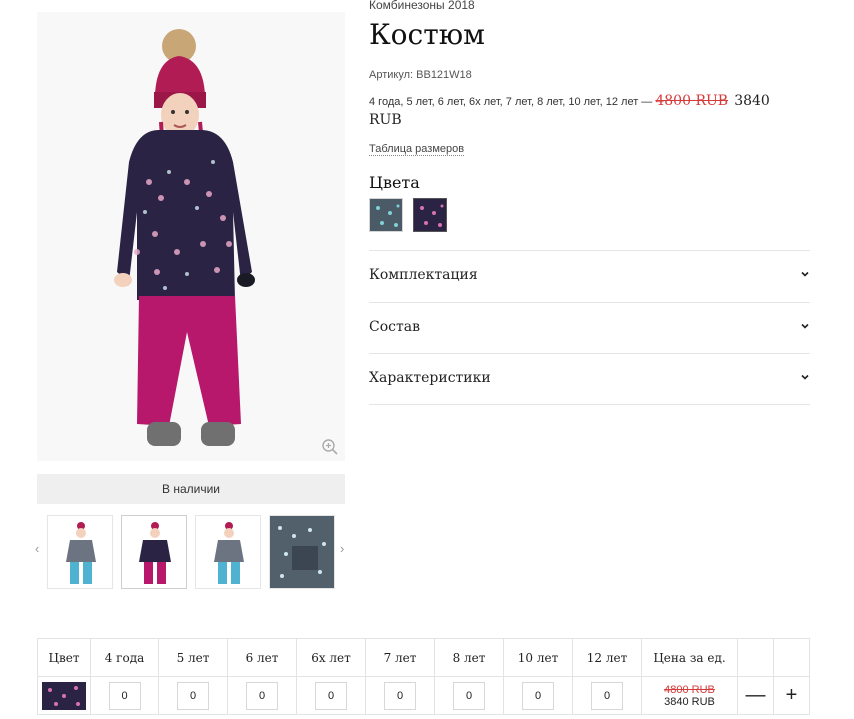 The height and width of the screenshot is (719, 854). I want to click on column-header: 8 лет, so click(469, 657).